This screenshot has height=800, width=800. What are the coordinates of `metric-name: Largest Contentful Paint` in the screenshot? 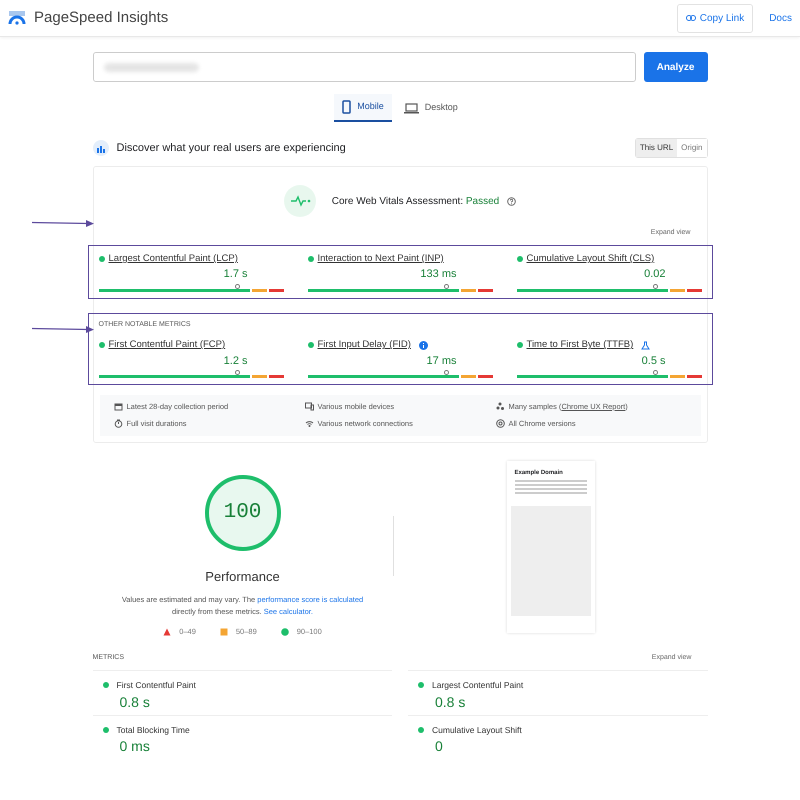 It's located at (478, 685).